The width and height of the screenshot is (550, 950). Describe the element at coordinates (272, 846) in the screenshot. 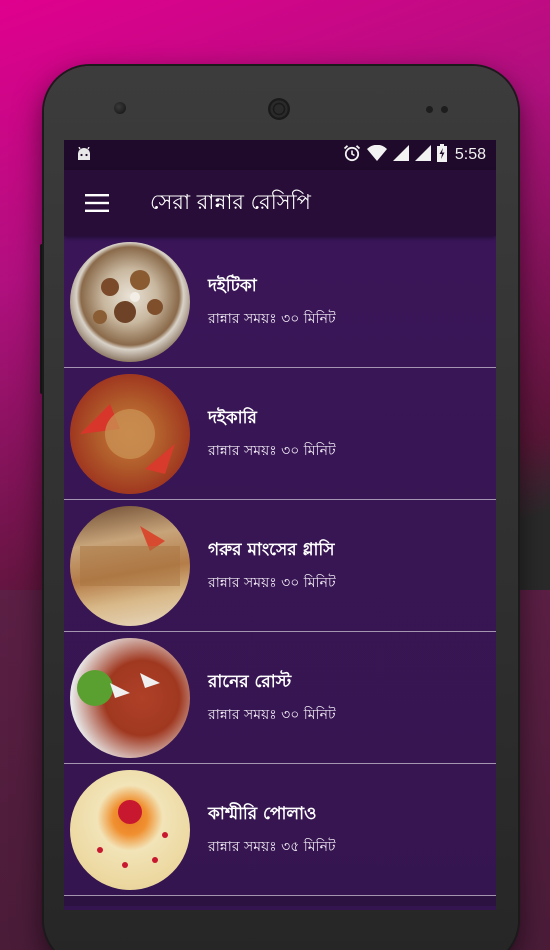

I see `recipe-time: রান্নার সময়ঃ ৩৫ মিনিট` at that location.